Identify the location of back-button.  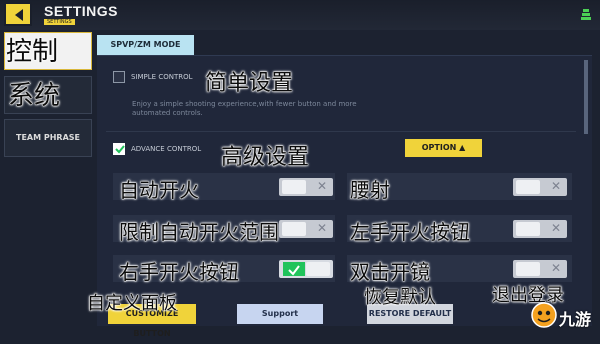
(18, 14).